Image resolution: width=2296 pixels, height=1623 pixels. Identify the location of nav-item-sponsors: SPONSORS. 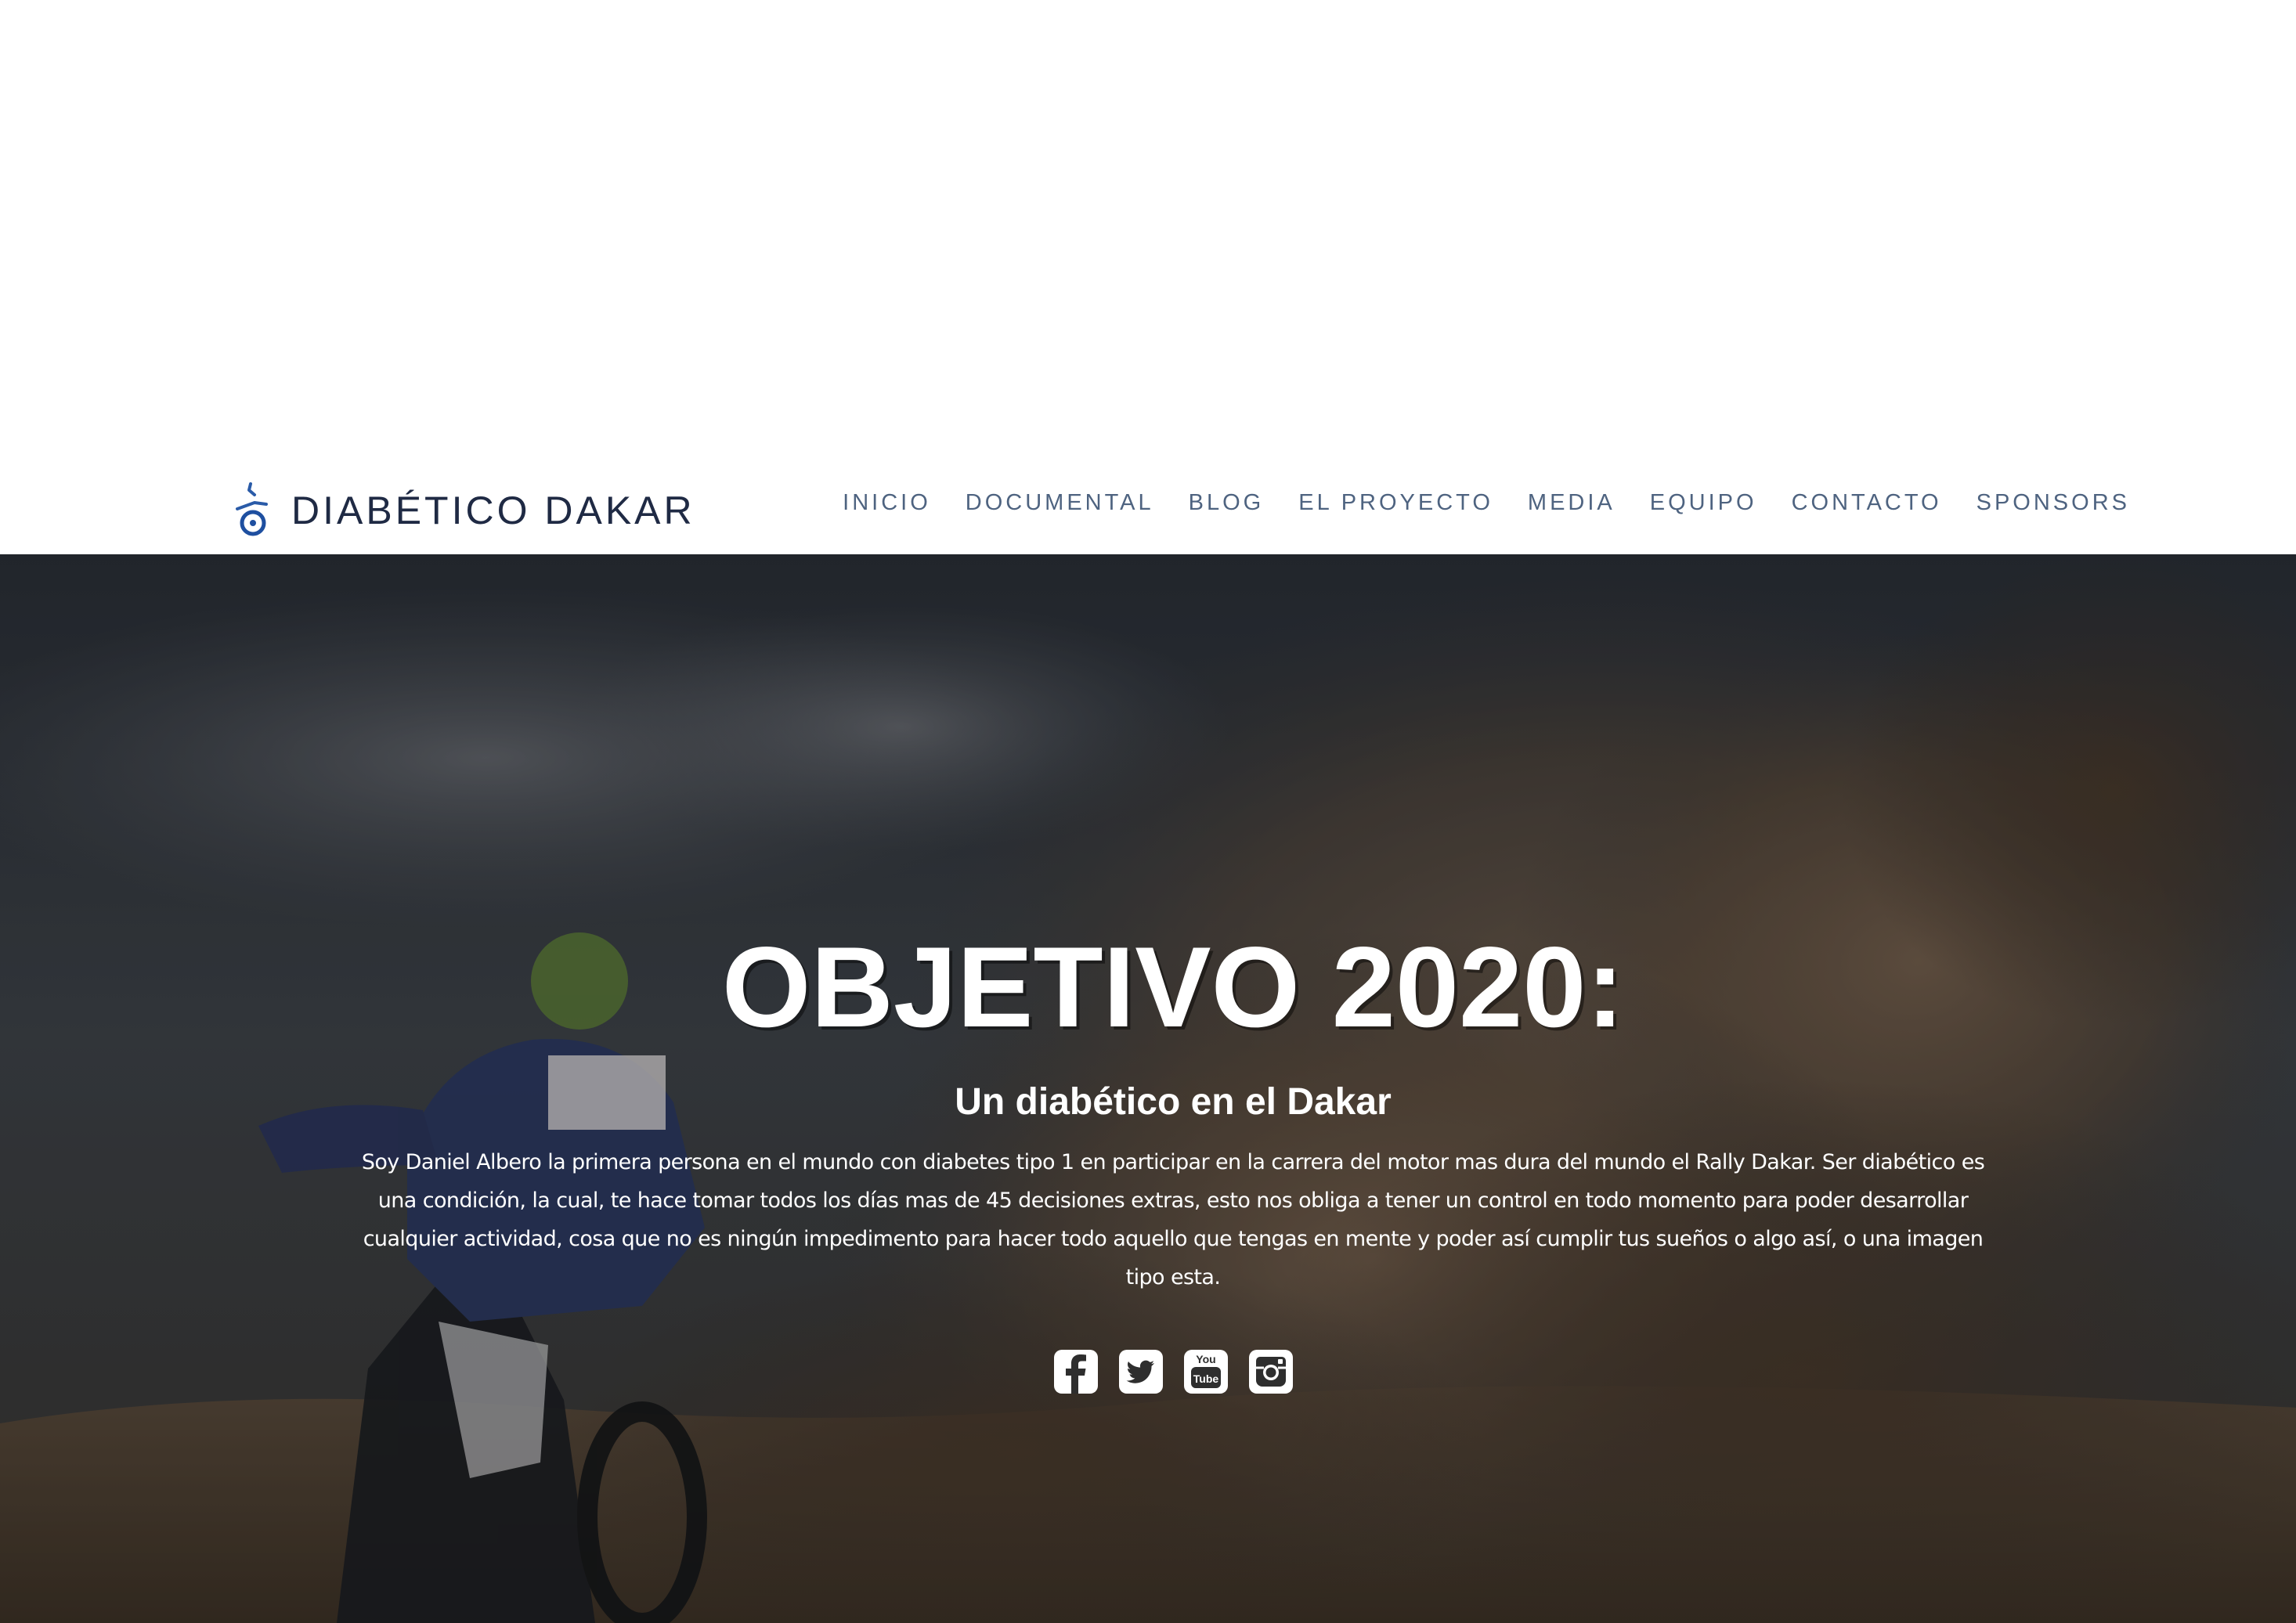
(2053, 503).